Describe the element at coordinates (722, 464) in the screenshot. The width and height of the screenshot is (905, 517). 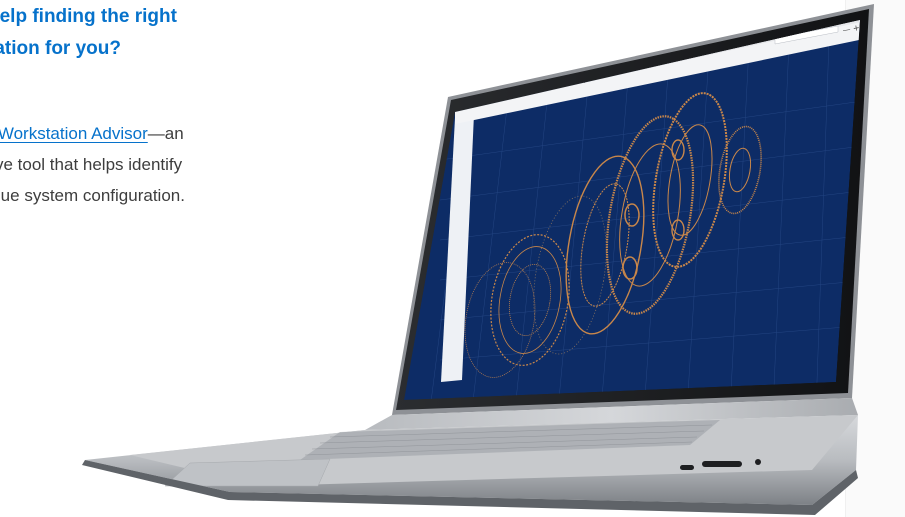
I see `sd-card-slot` at that location.